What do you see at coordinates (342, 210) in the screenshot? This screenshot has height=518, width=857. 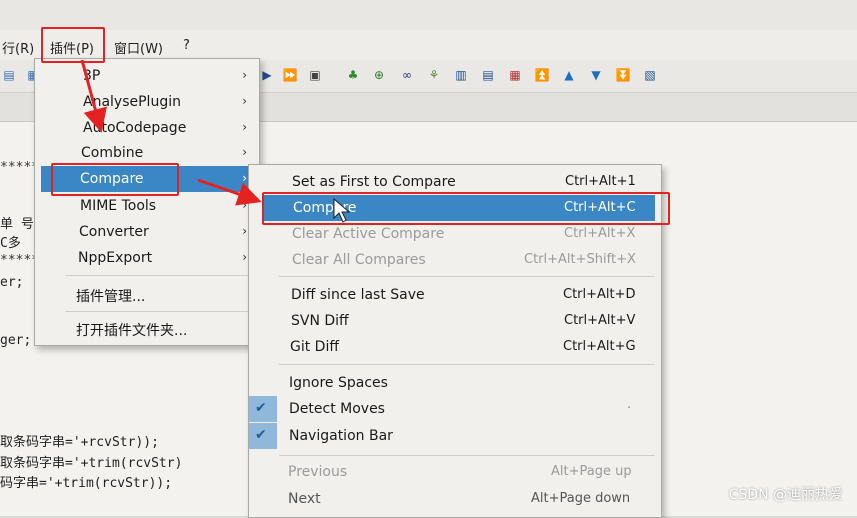 I see `mouse-cursor-icon` at bounding box center [342, 210].